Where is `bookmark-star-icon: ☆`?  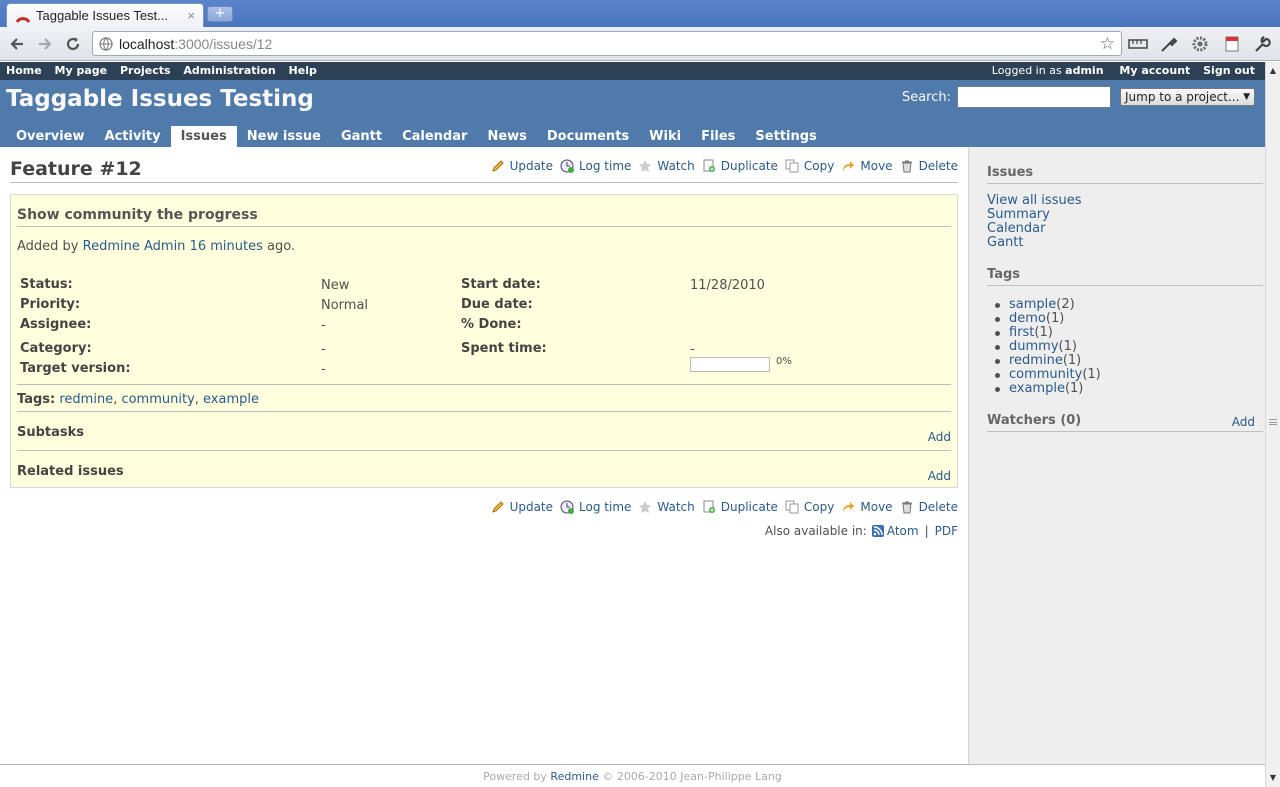
bookmark-star-icon: ☆ is located at coordinates (1107, 44).